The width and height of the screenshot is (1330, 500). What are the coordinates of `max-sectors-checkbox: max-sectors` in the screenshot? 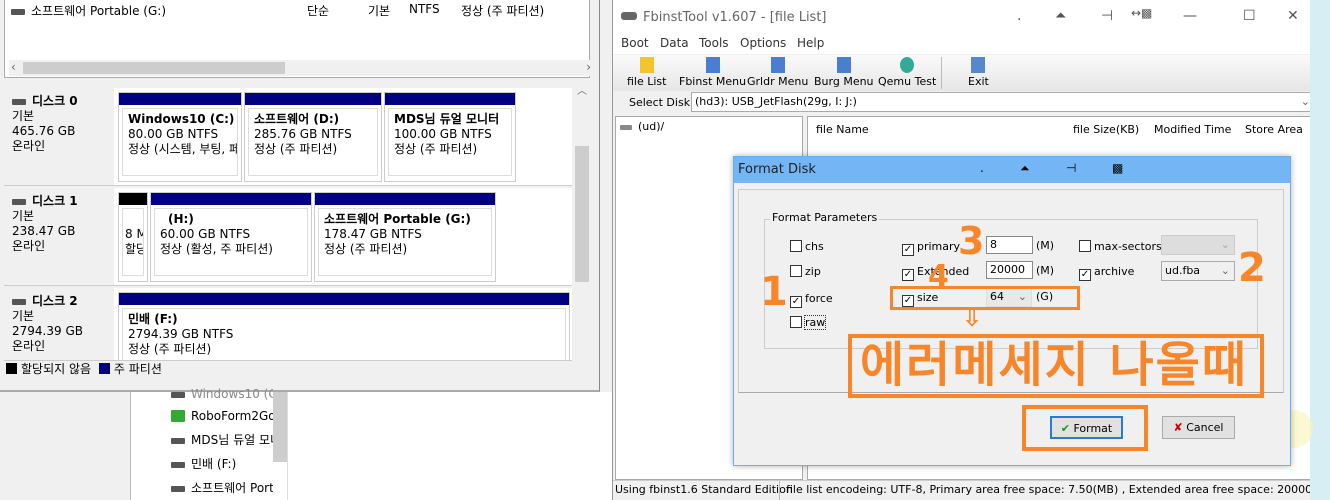 It's located at (1120, 246).